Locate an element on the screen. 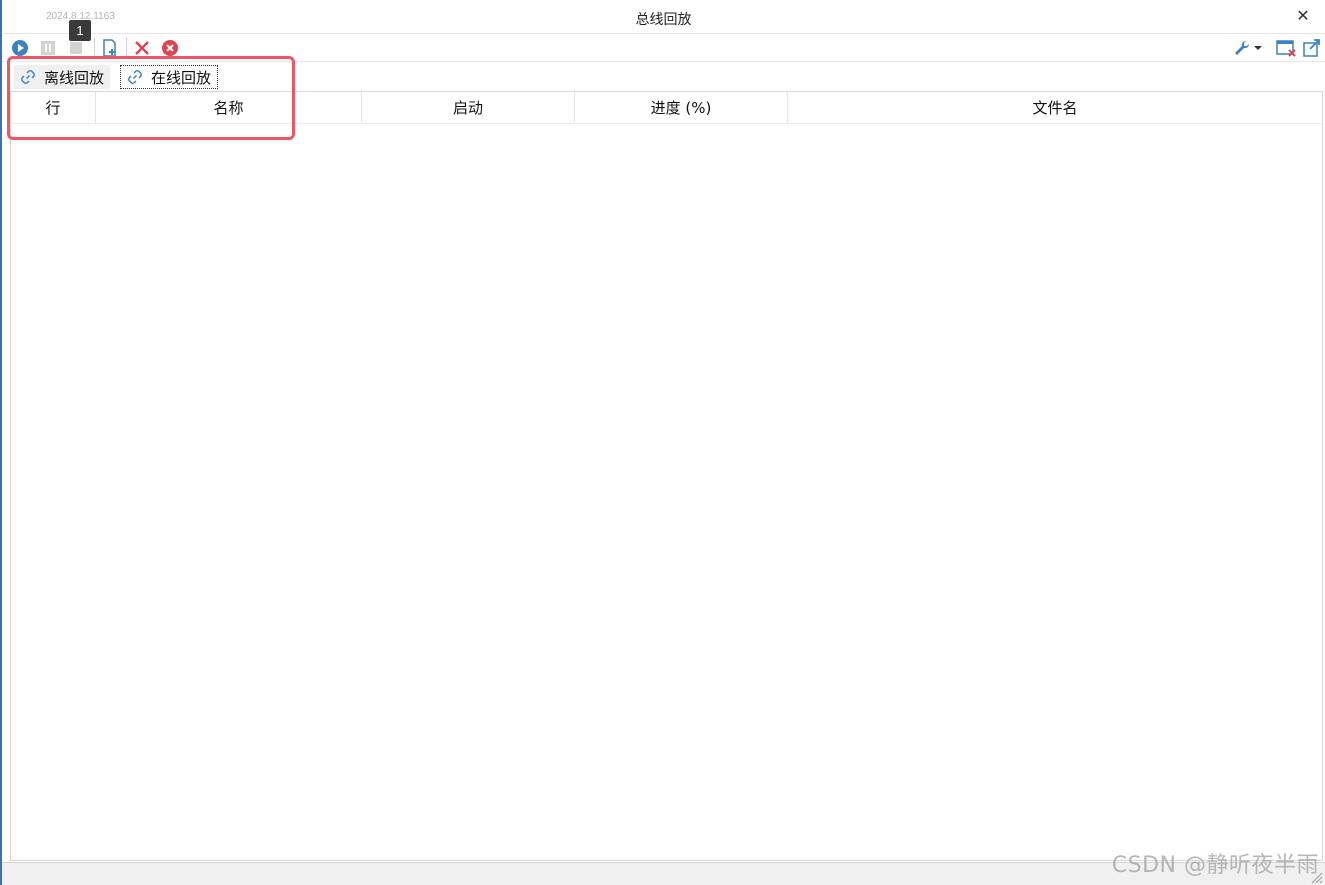 Image resolution: width=1325 pixels, height=885 pixels. column-header-filename: 文件名 is located at coordinates (1055, 108).